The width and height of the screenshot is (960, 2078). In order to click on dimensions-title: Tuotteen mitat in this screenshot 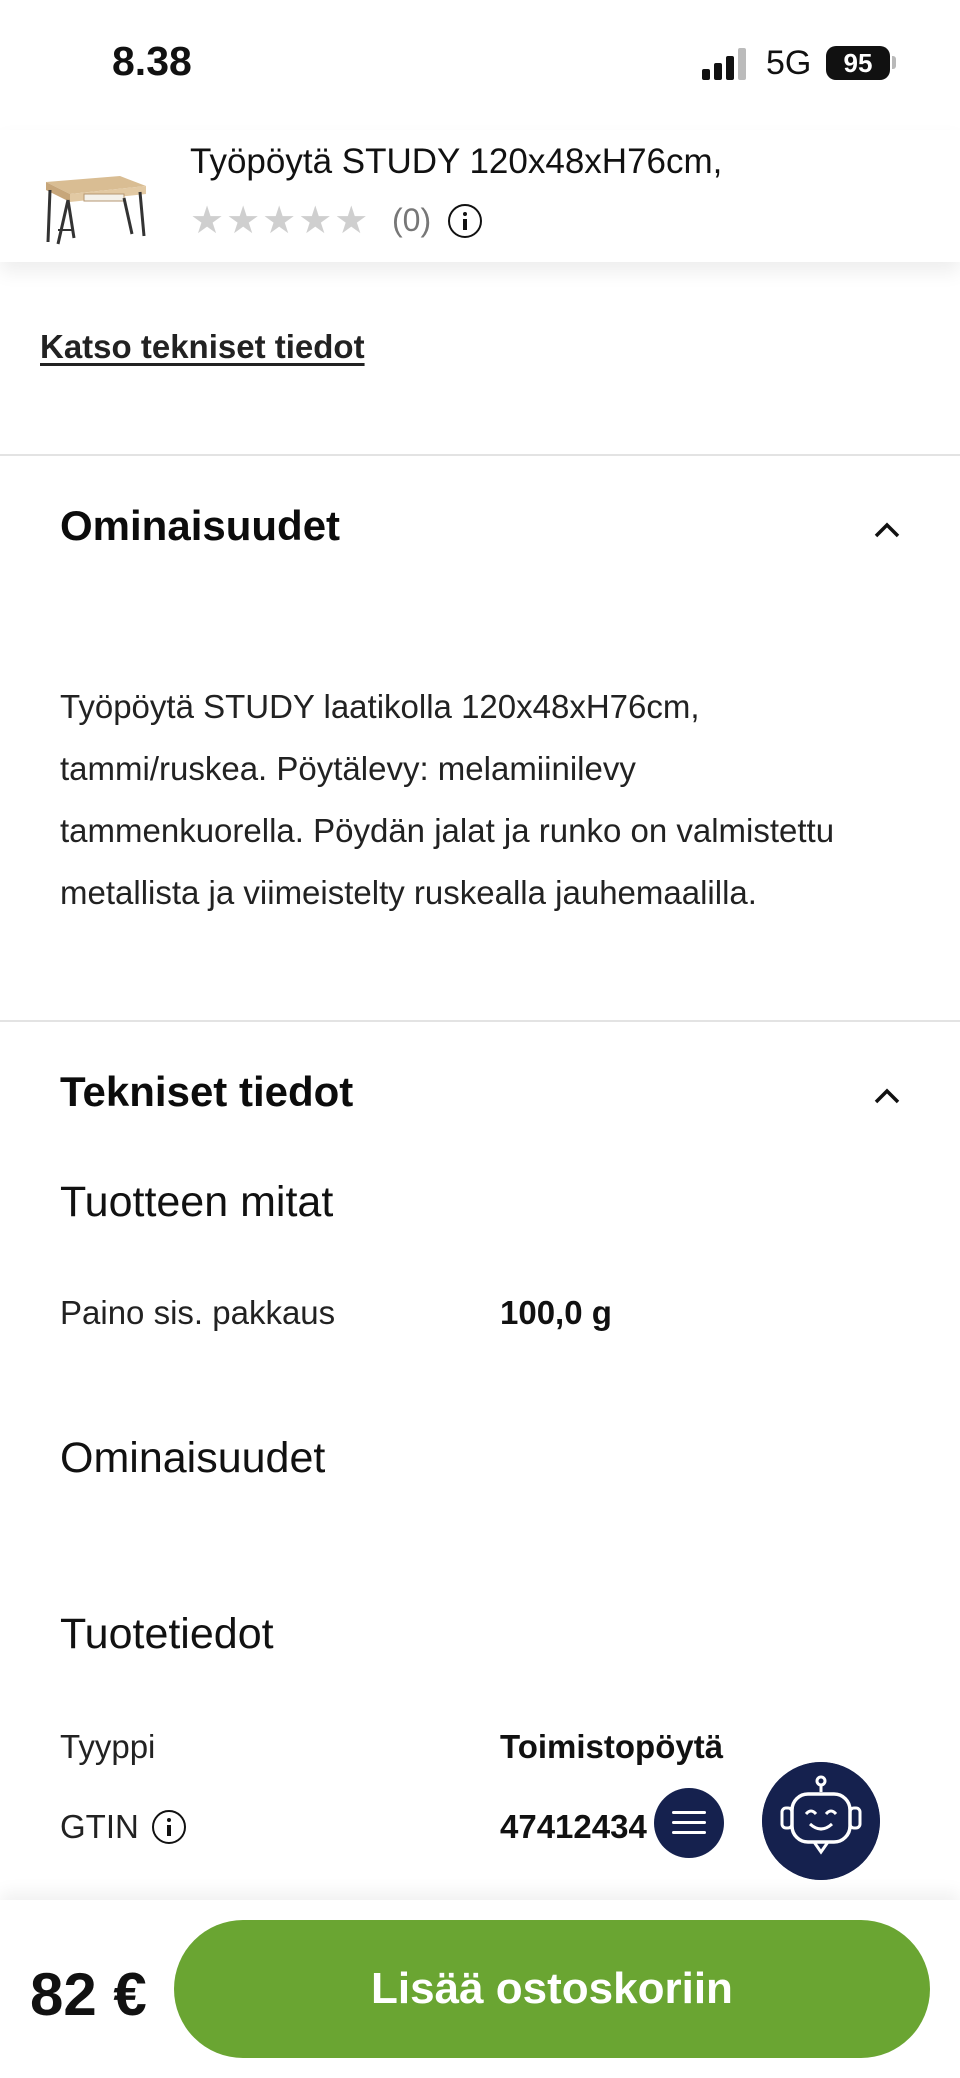, I will do `click(197, 1202)`.